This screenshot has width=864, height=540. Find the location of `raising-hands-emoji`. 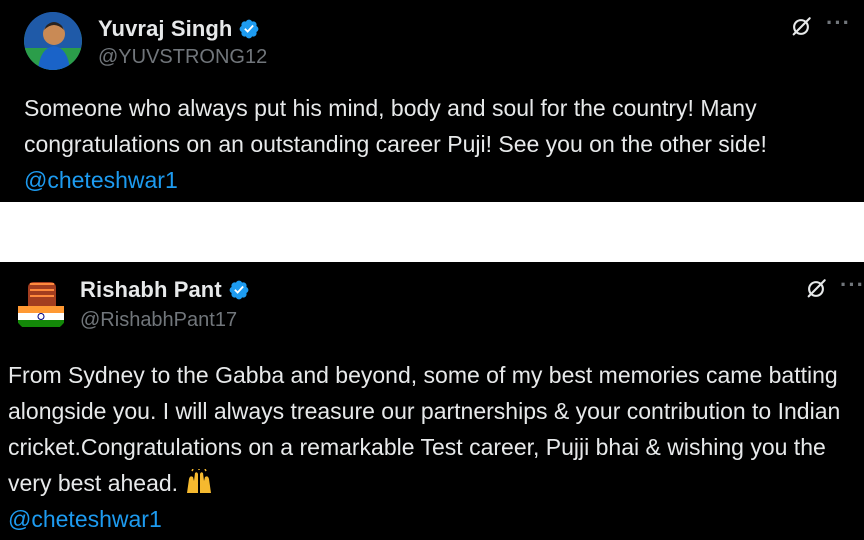

raising-hands-emoji is located at coordinates (199, 481).